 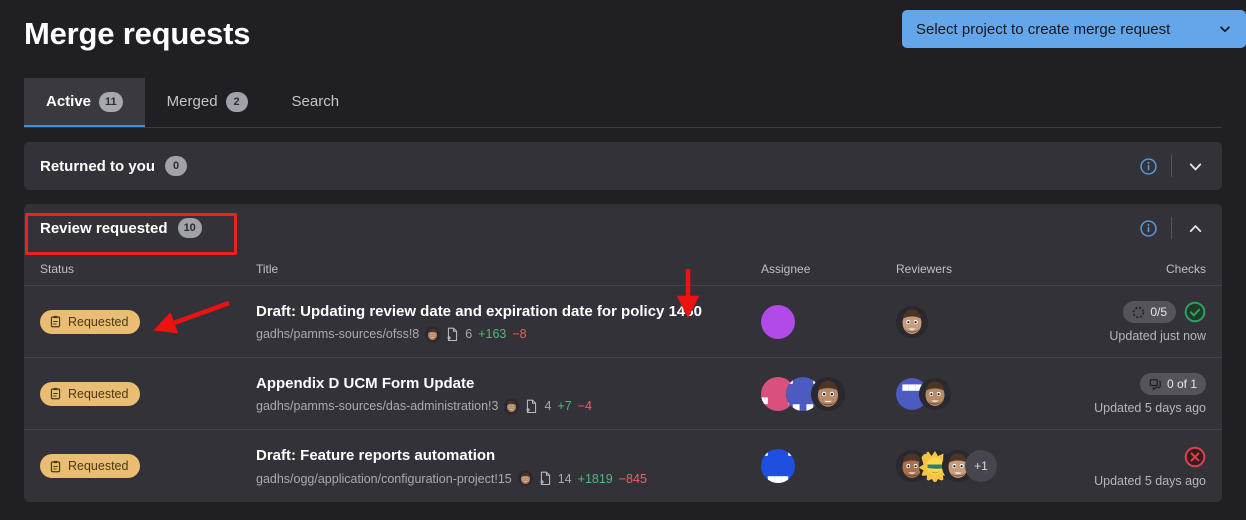 What do you see at coordinates (1195, 166) in the screenshot?
I see `chevron-down-icon` at bounding box center [1195, 166].